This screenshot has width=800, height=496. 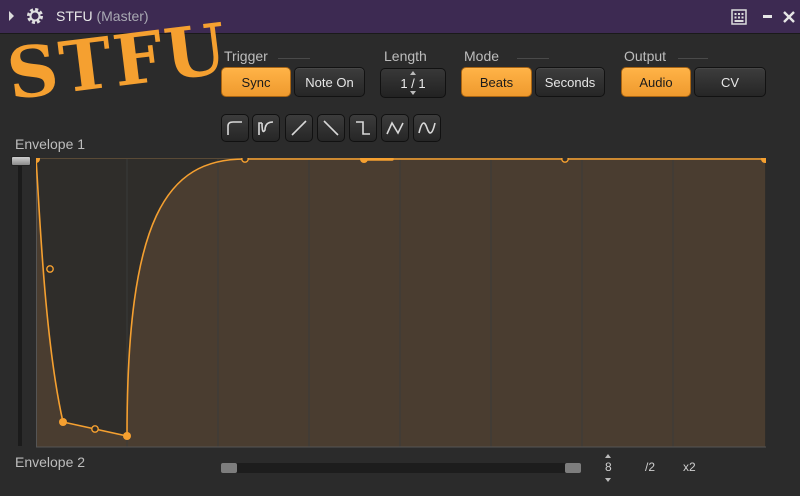 I want to click on ramp-up-icon, so click(x=299, y=128).